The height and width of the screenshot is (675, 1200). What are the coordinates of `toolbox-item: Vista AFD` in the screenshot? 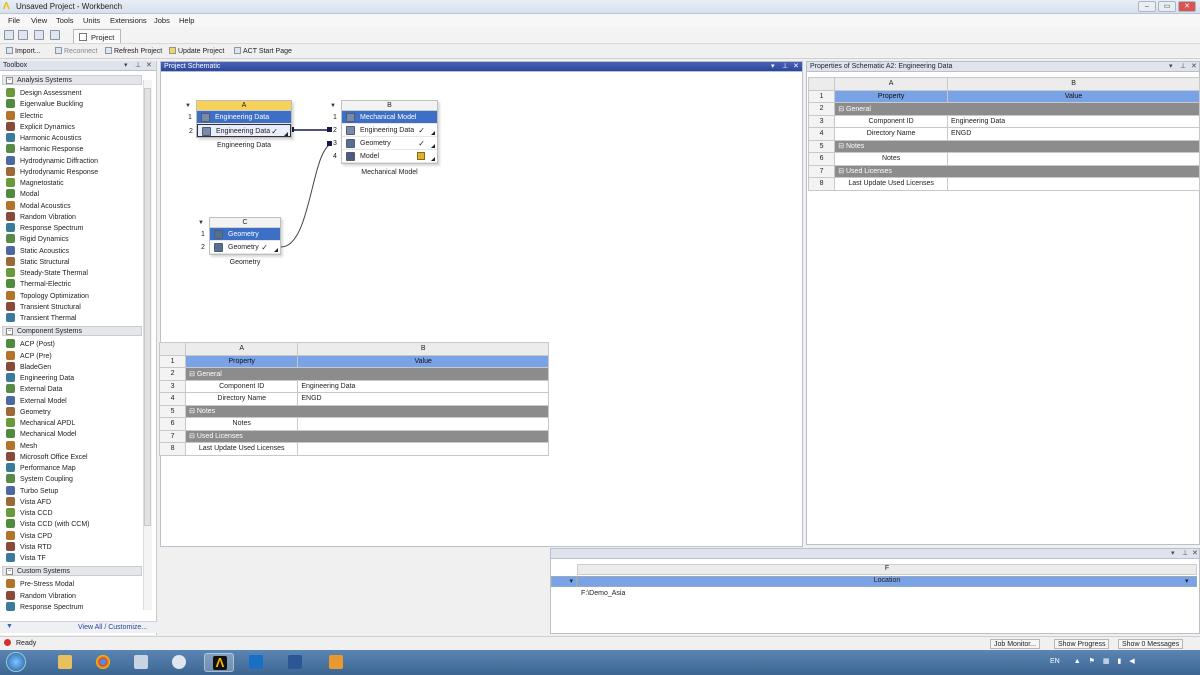 It's located at (28, 502).